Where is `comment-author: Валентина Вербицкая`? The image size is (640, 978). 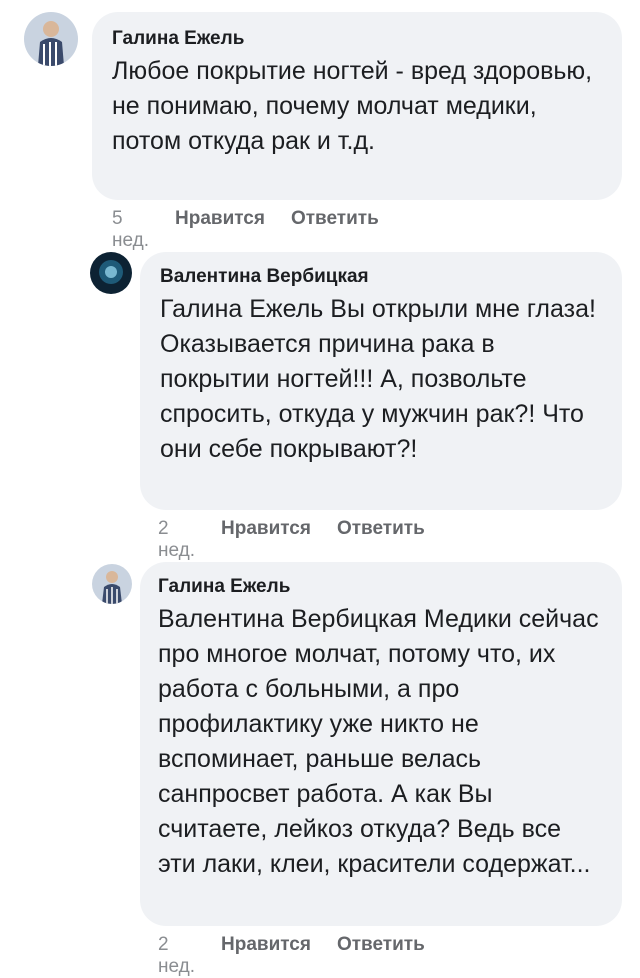
comment-author: Валентина Вербицкая is located at coordinates (381, 277).